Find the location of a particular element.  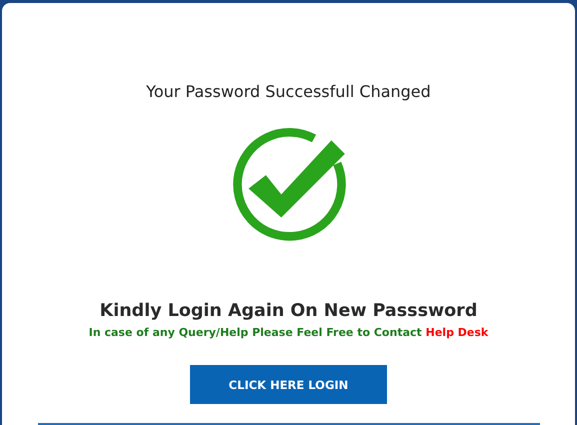

help-desk-link: Help Desk is located at coordinates (457, 333).